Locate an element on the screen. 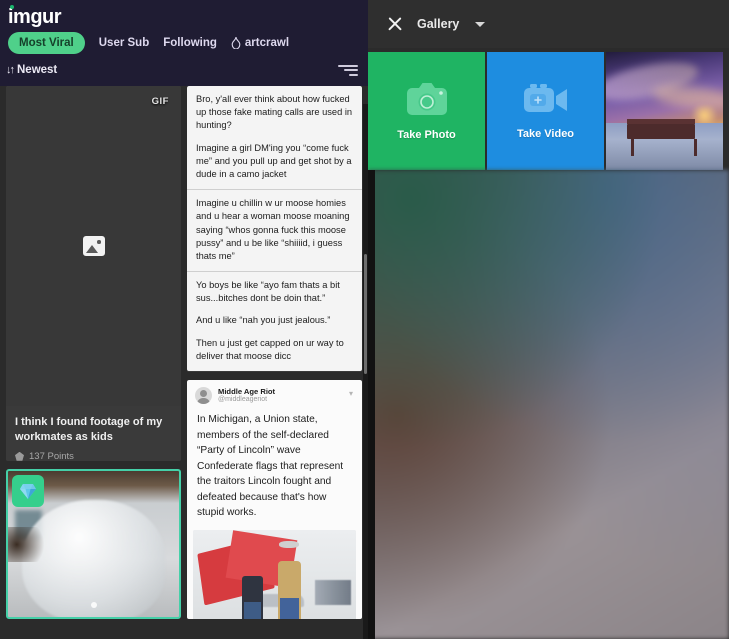 This screenshot has height=639, width=729. post-points: 137 Points is located at coordinates (93, 456).